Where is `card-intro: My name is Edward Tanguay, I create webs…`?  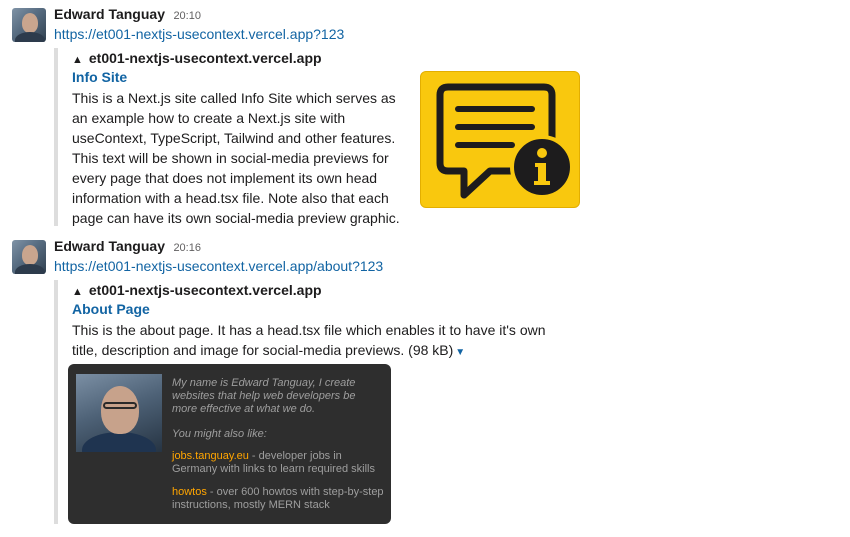
card-intro: My name is Edward Tanguay, I create webs… is located at coordinates (264, 396).